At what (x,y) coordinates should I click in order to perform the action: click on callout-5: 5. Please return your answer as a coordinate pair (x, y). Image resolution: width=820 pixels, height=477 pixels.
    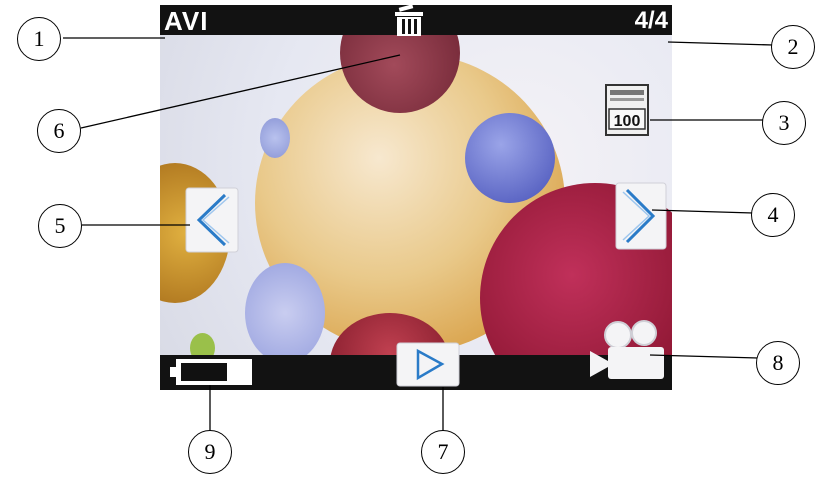
    Looking at the image, I should click on (60, 226).